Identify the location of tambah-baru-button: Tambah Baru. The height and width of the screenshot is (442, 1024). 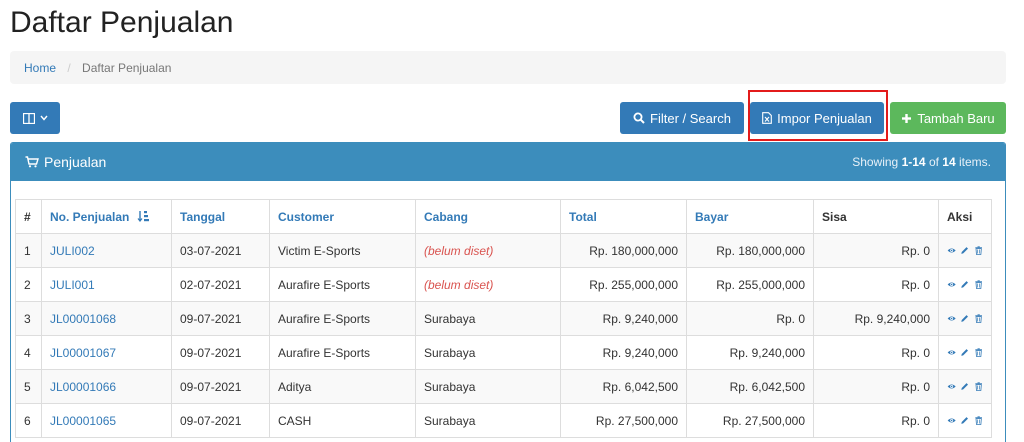
(948, 118).